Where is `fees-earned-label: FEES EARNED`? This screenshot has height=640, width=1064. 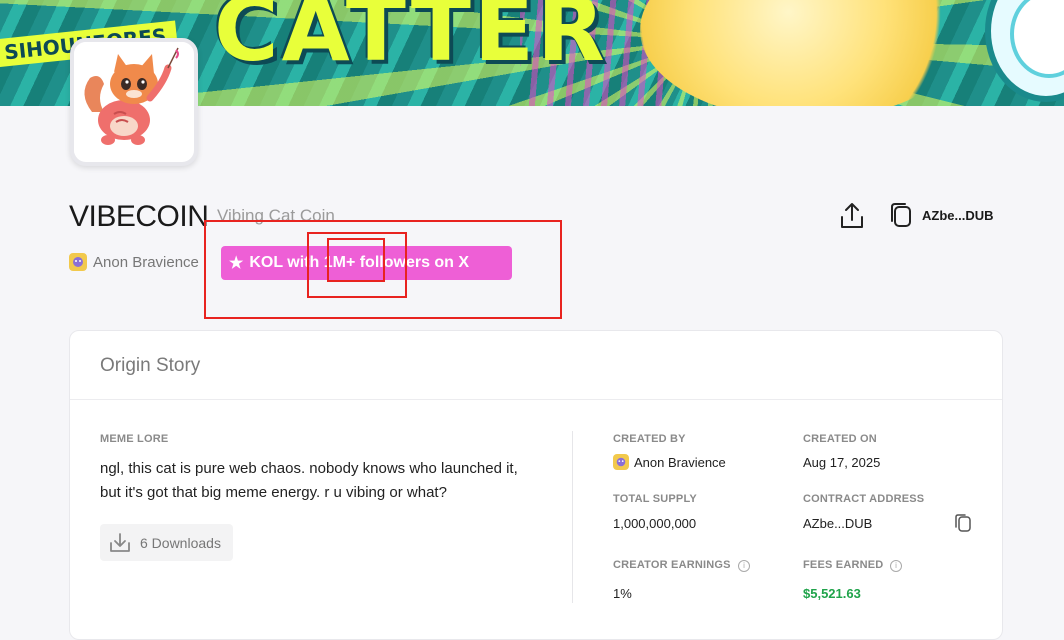 fees-earned-label: FEES EARNED is located at coordinates (843, 565).